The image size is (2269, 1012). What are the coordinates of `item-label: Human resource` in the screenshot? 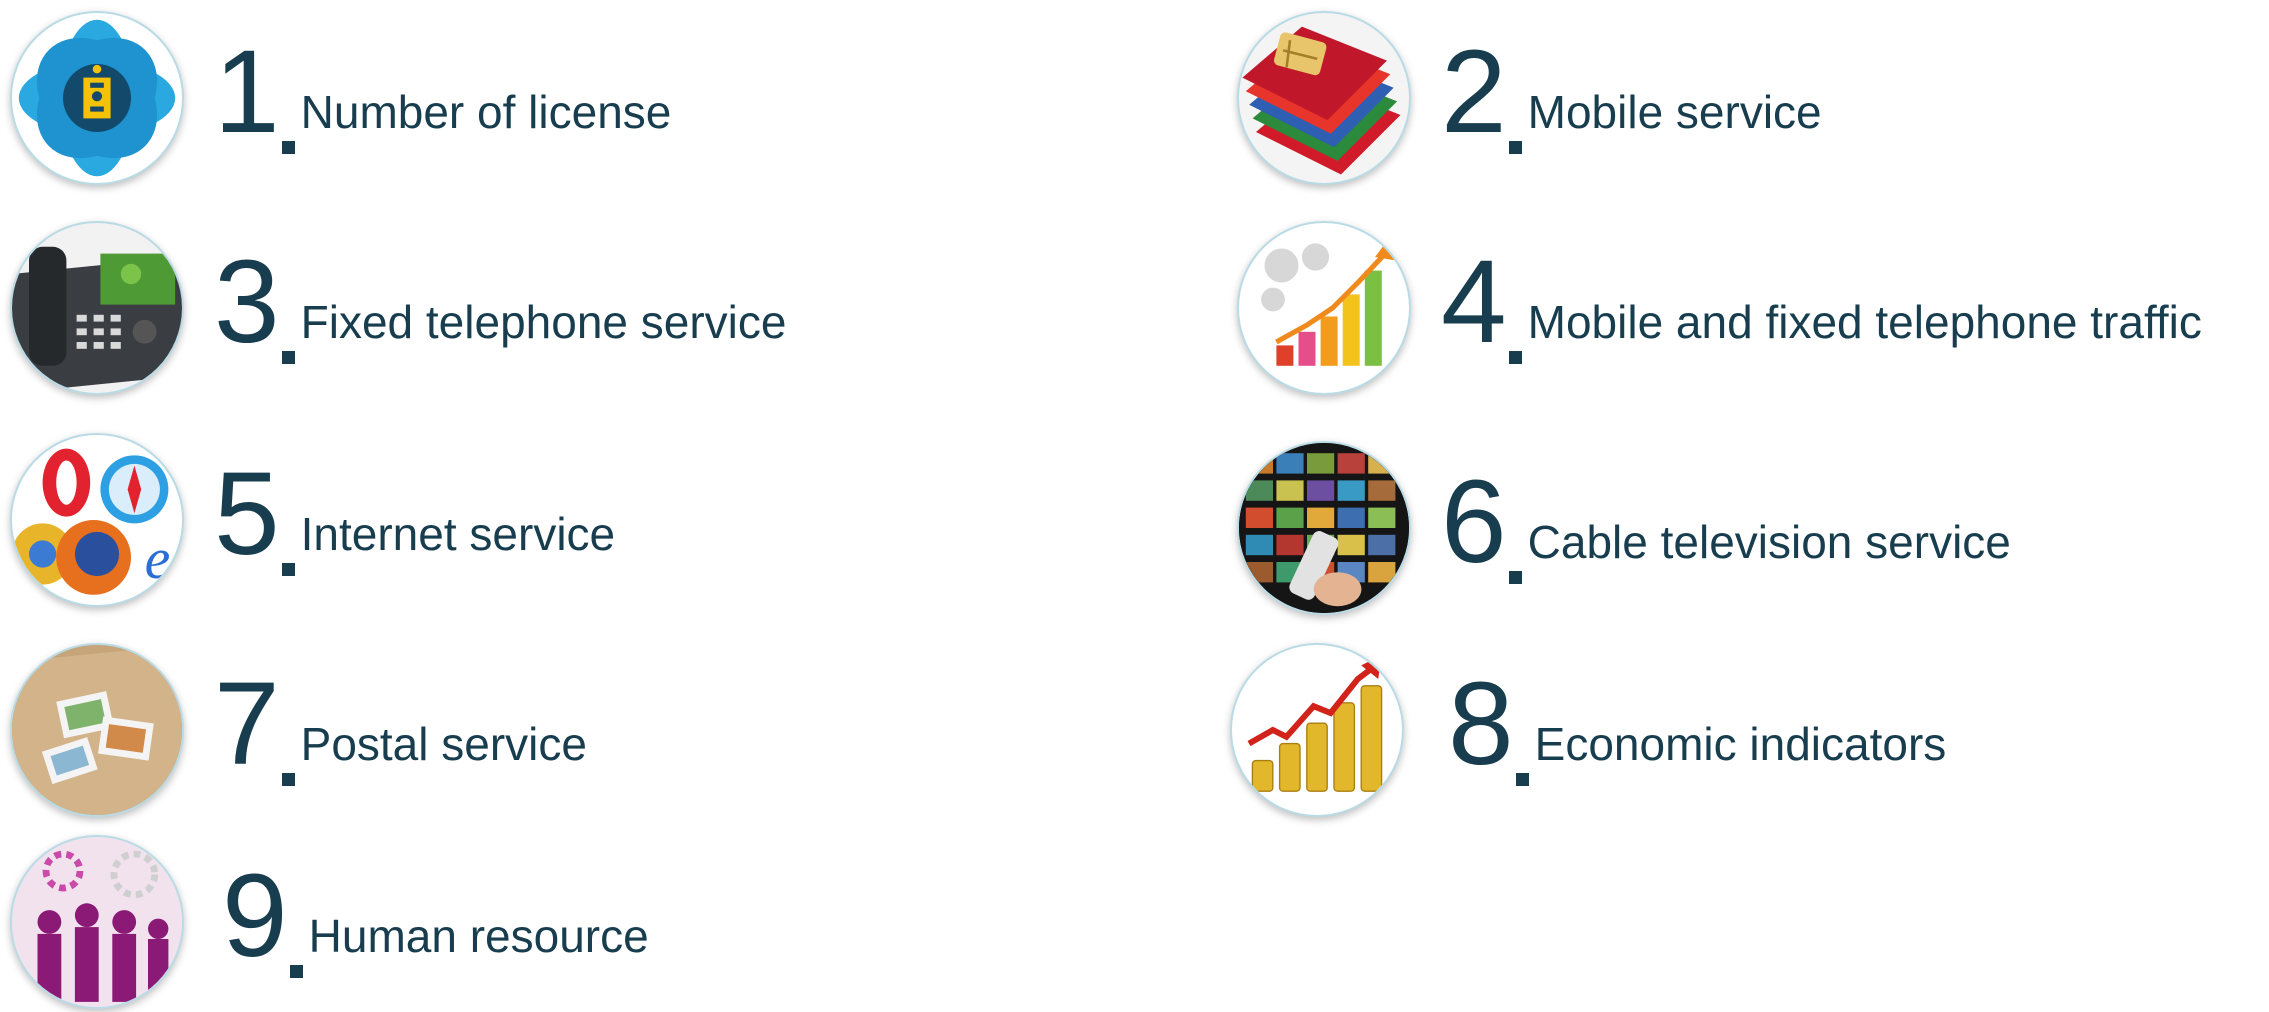 It's located at (478, 936).